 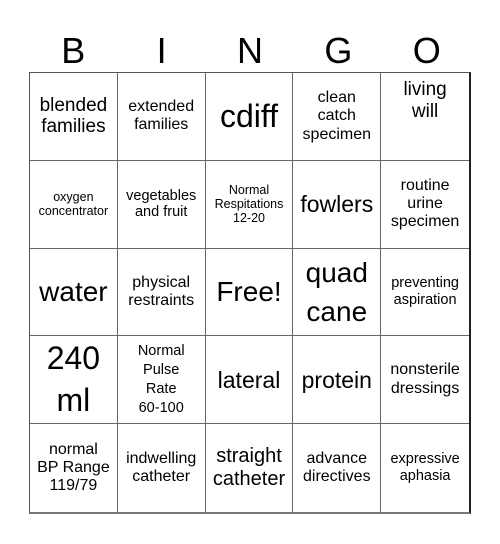 I want to click on bingo-cell: 240 ml, so click(x=74, y=380).